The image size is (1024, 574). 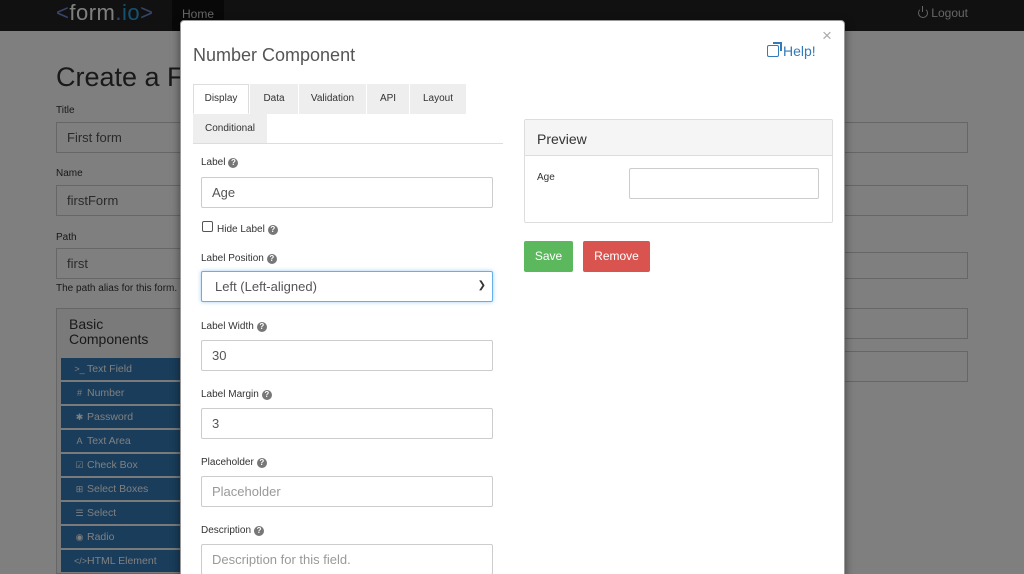 I want to click on description-label: Description?, so click(x=233, y=530).